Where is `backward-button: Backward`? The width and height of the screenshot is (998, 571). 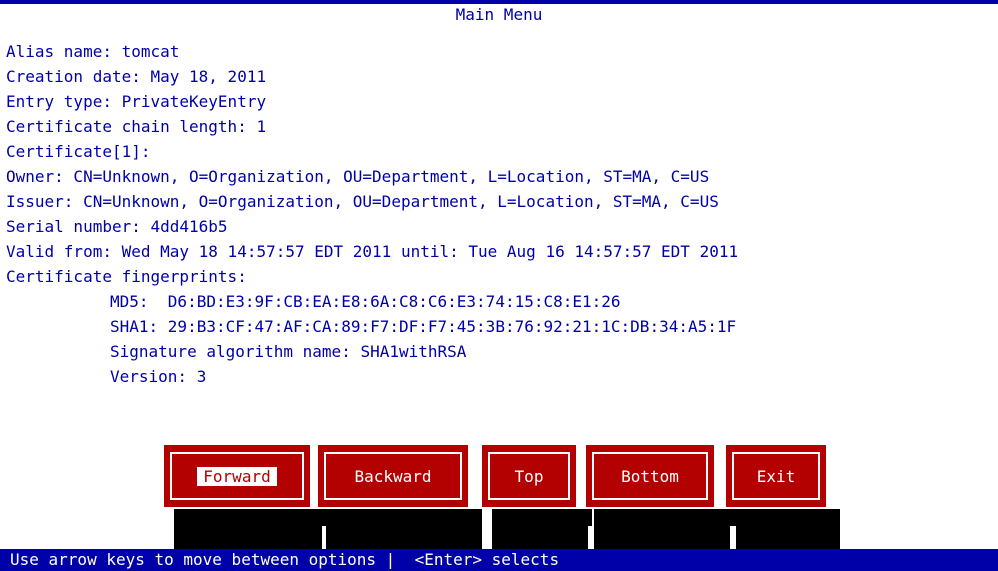 backward-button: Backward is located at coordinates (393, 476).